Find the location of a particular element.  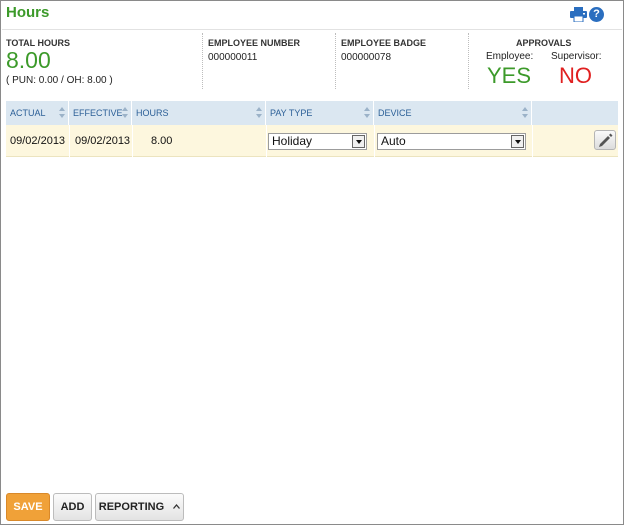

approvals-label: APPROVALS is located at coordinates (544, 43).